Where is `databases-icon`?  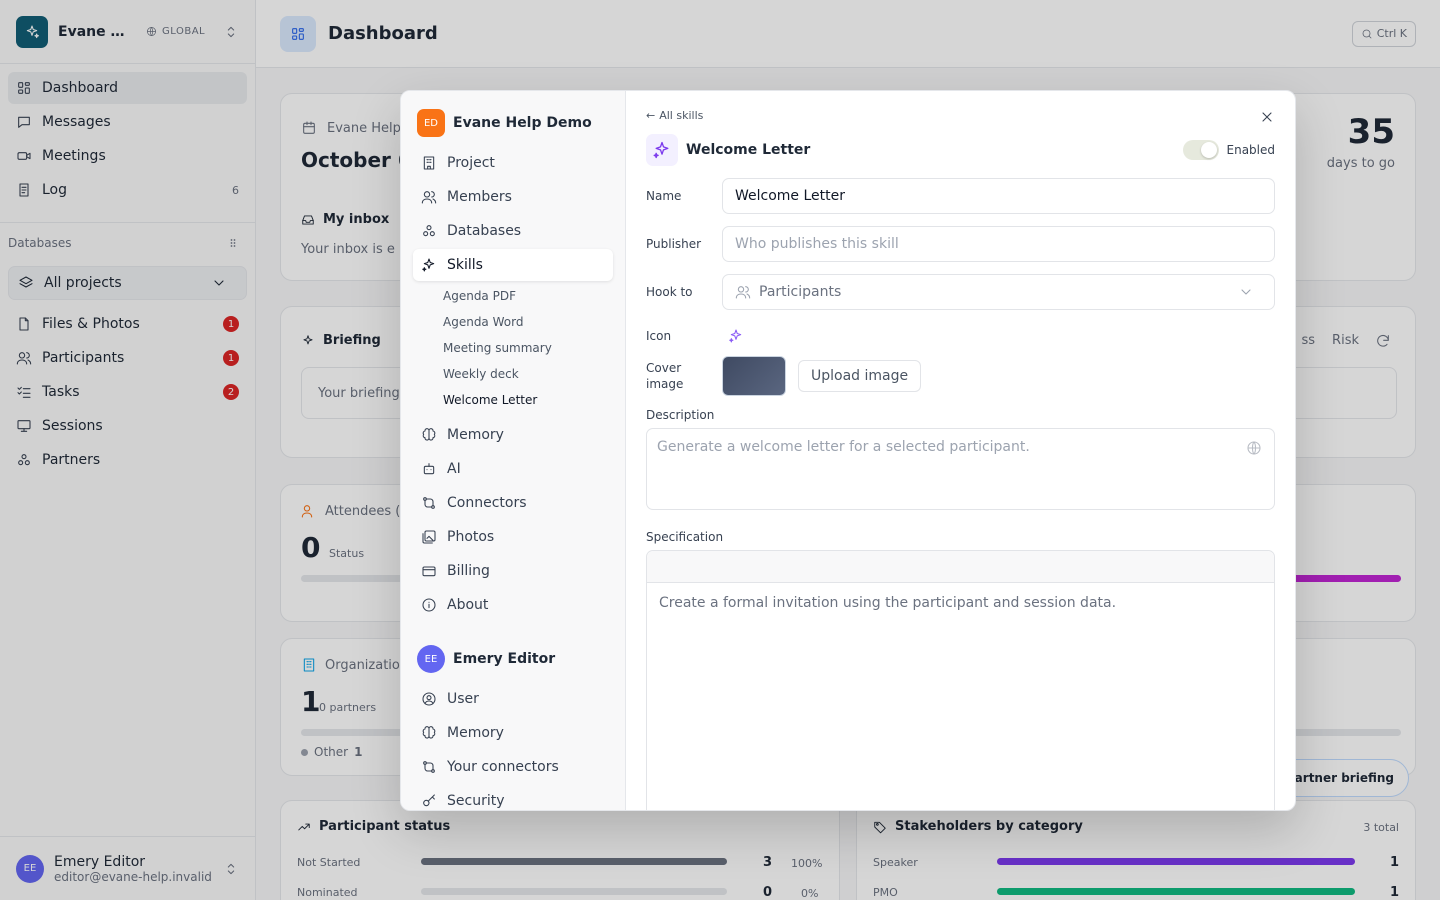 databases-icon is located at coordinates (429, 231).